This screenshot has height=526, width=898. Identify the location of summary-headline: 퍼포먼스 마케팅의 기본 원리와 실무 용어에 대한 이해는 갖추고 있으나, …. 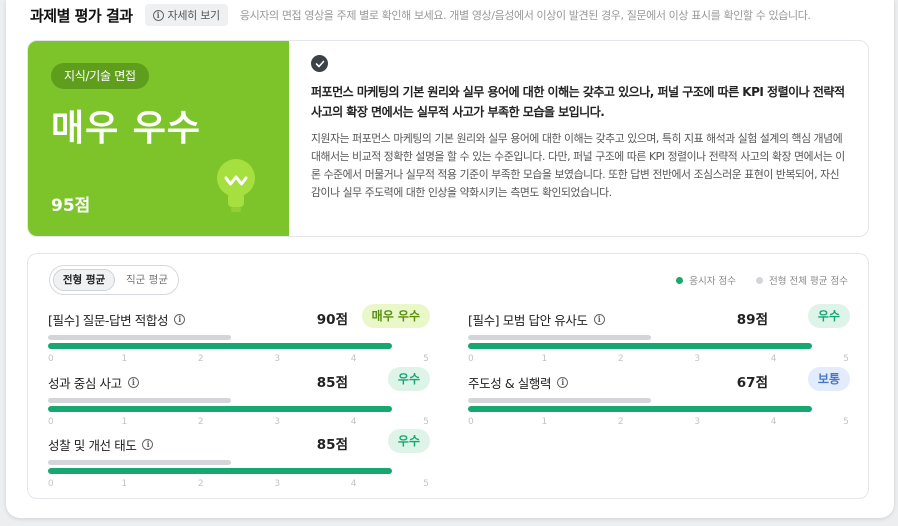
(578, 102).